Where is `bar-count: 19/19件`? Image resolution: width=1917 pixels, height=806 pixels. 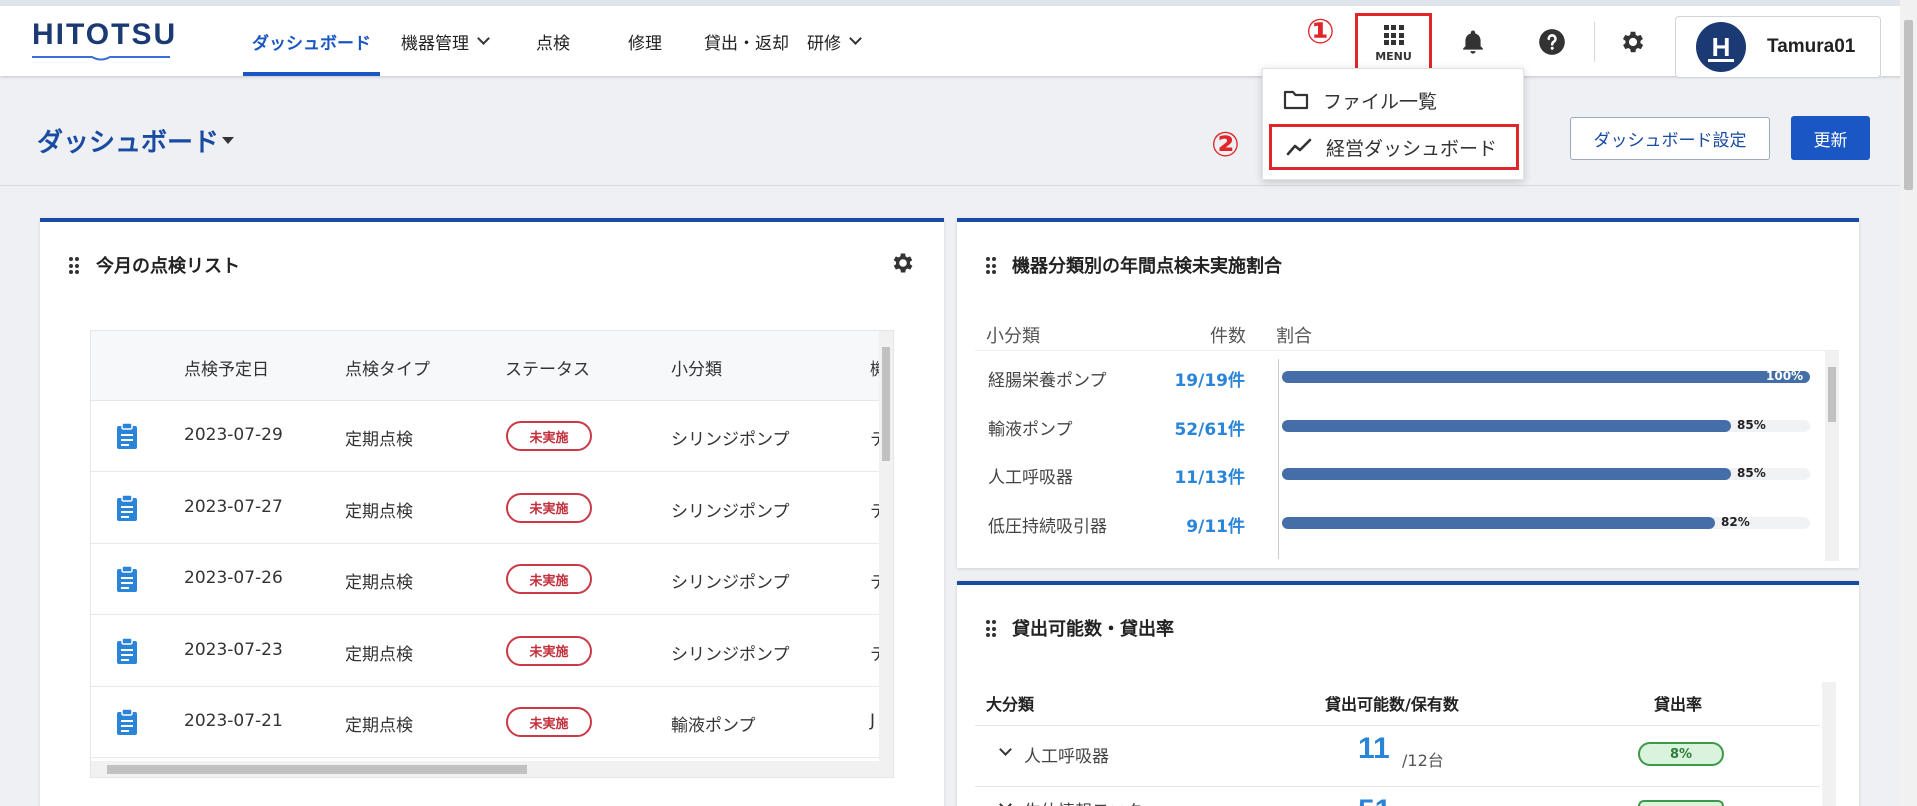
bar-count: 19/19件 is located at coordinates (1195, 378).